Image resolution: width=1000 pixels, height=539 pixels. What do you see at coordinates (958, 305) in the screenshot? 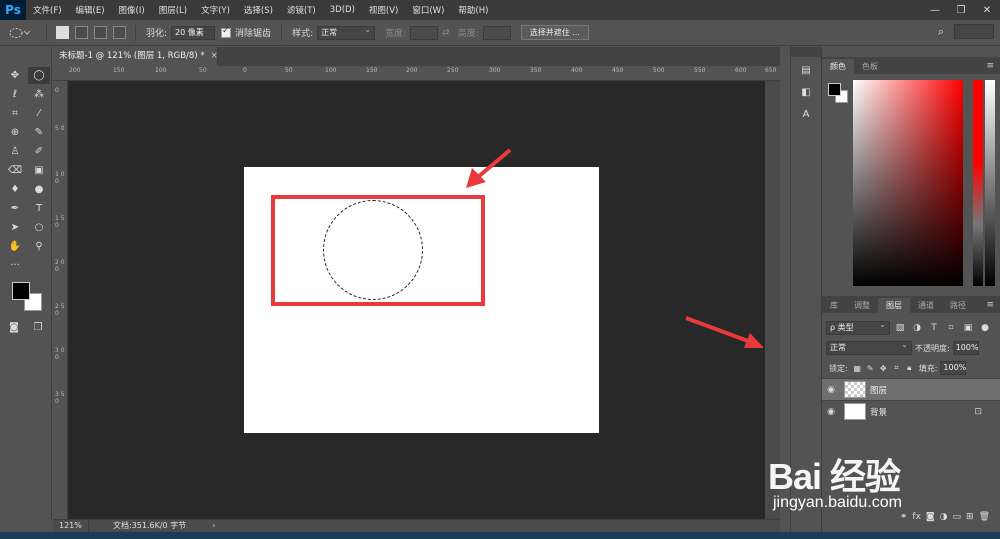
I see `tab-paths: 路径` at bounding box center [958, 305].